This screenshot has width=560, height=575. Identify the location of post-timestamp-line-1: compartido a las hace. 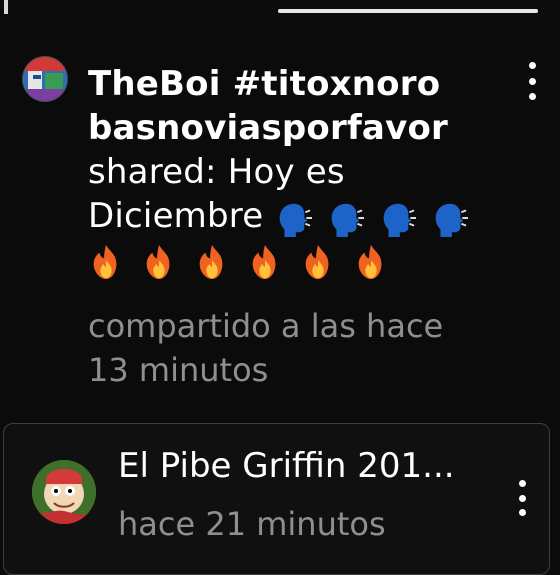
(266, 326).